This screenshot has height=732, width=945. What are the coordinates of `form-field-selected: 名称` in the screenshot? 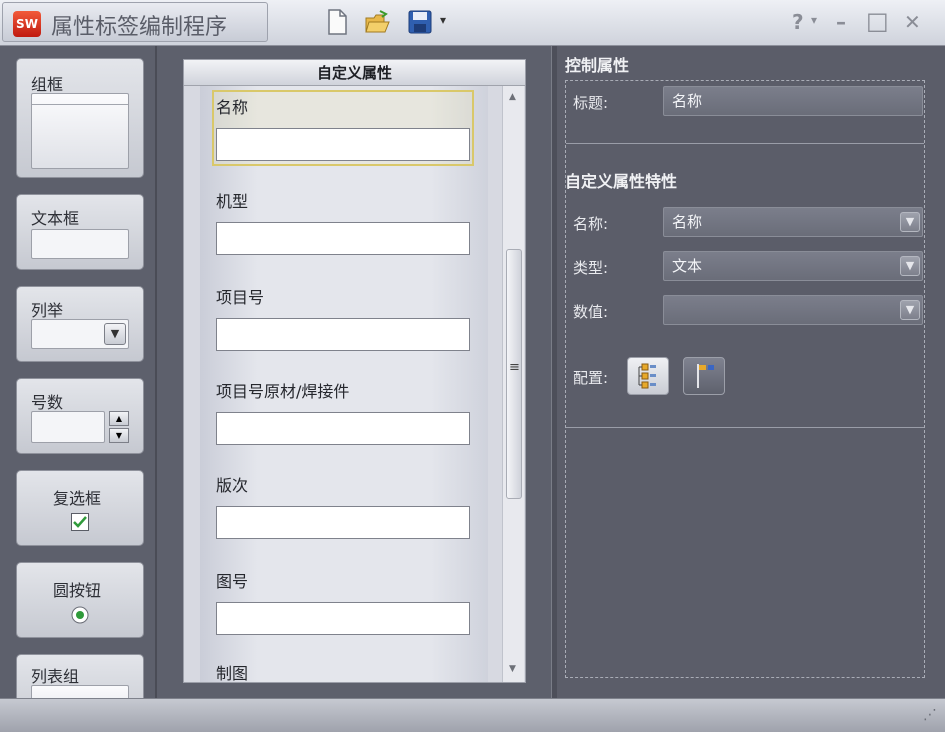 It's located at (343, 128).